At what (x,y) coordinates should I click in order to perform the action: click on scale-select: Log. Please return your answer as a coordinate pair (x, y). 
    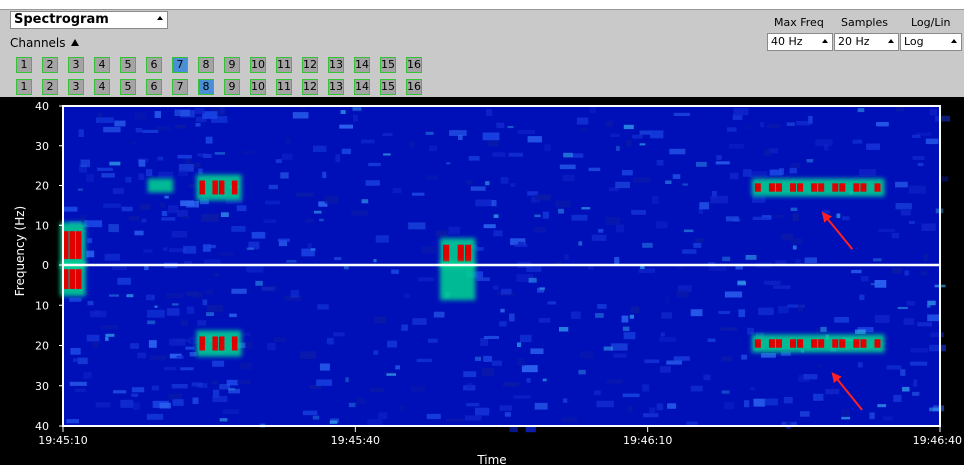
    Looking at the image, I should click on (931, 42).